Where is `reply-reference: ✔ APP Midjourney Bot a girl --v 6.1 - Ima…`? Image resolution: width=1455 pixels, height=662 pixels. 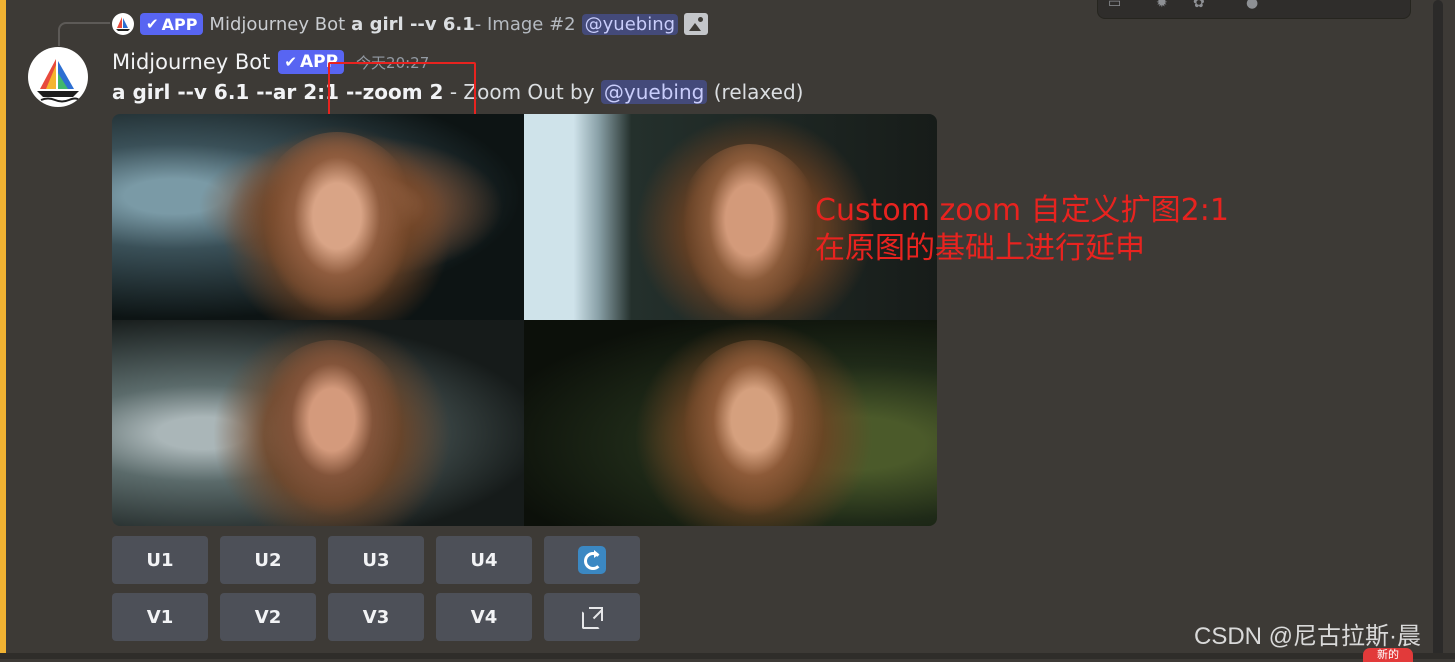 reply-reference: ✔ APP Midjourney Bot a girl --v 6.1 - Ima… is located at coordinates (410, 24).